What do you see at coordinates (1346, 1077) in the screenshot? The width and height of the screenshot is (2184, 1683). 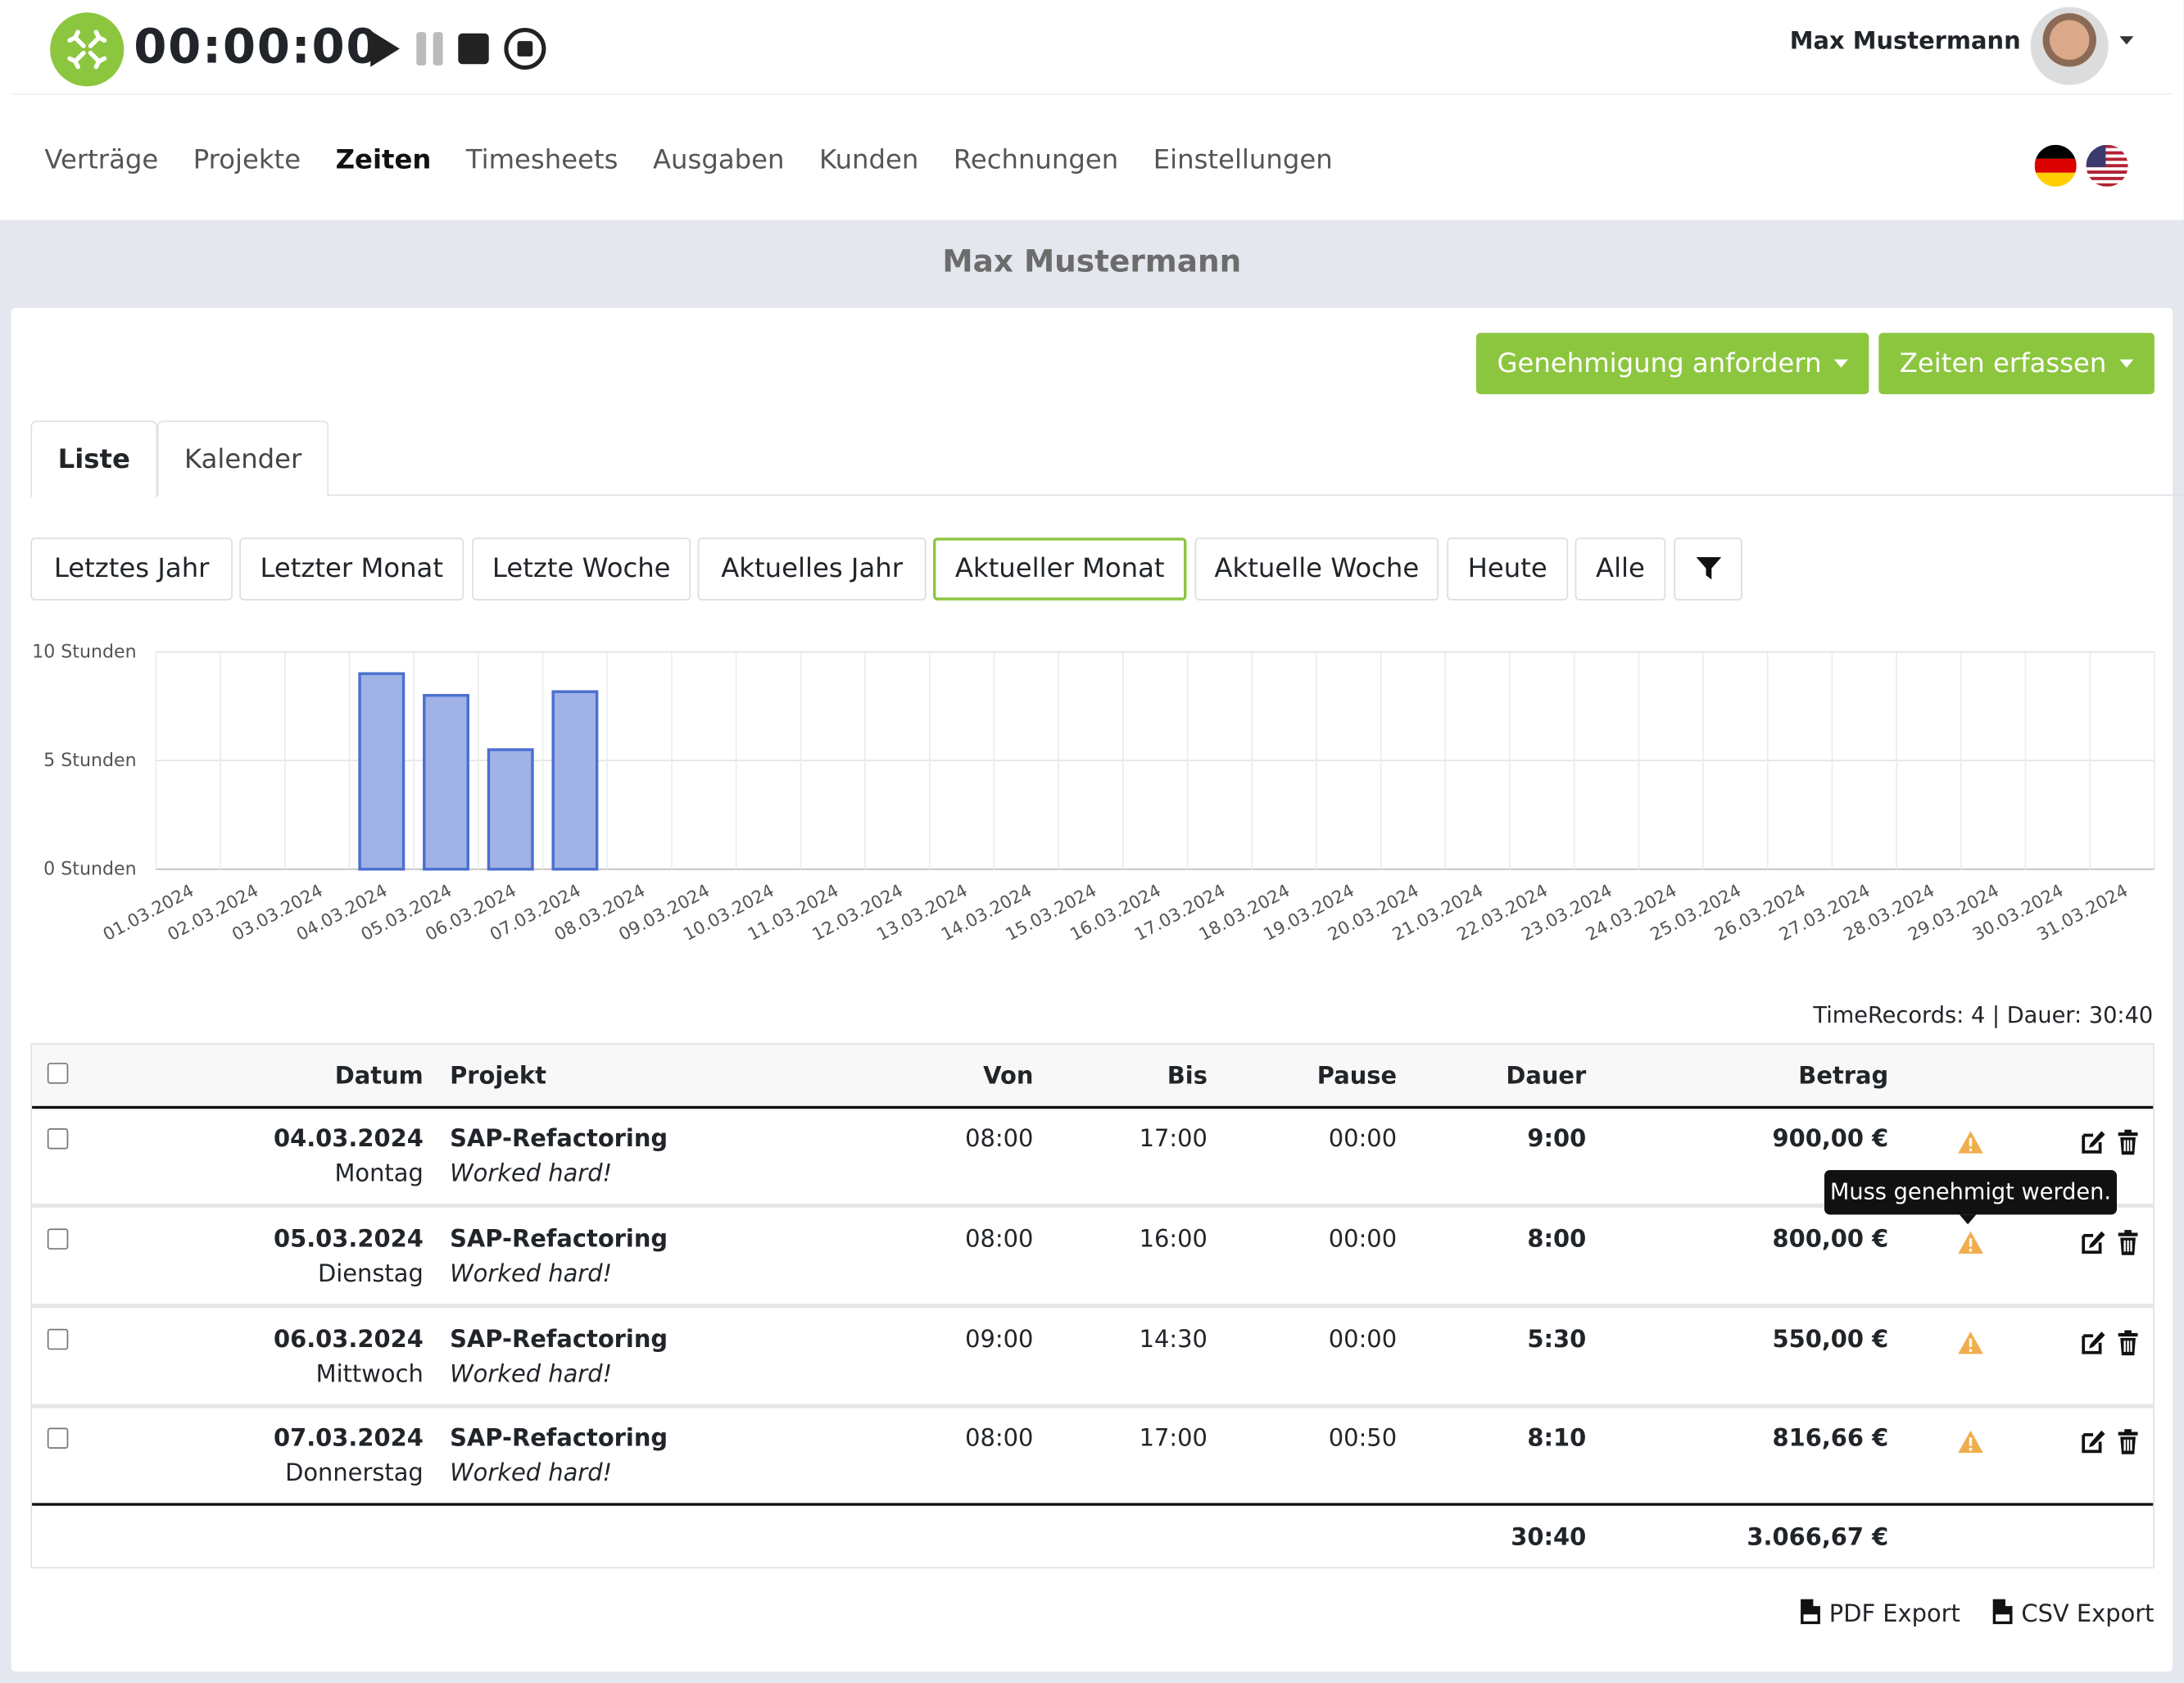 I see `header-pause: Pause` at bounding box center [1346, 1077].